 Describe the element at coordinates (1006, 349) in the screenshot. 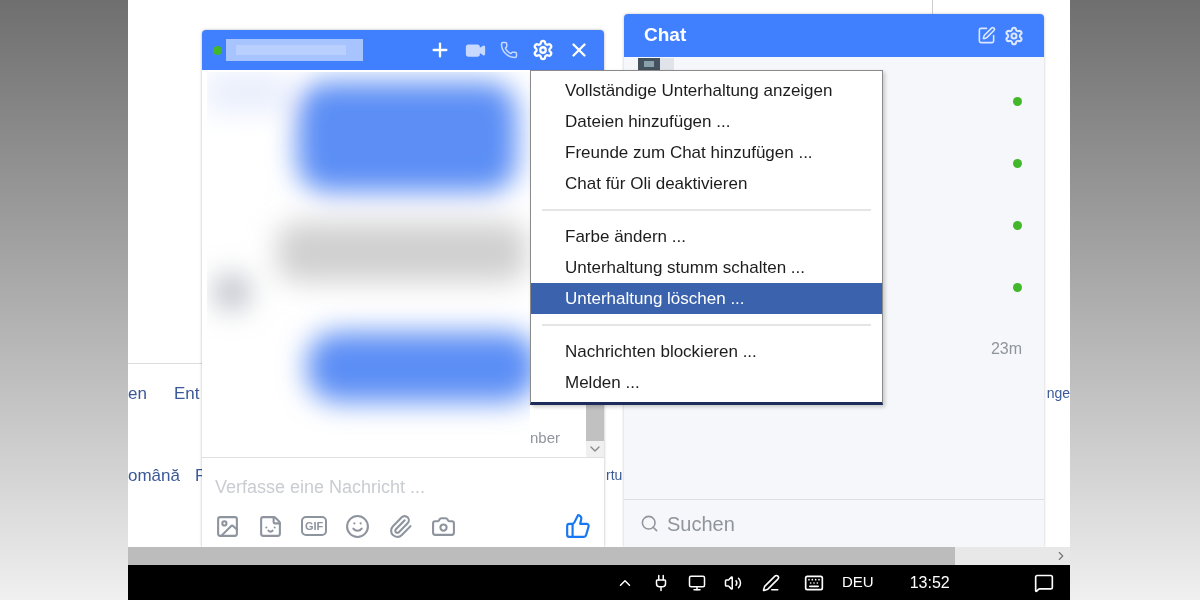

I see `last-active-time: 23m` at that location.